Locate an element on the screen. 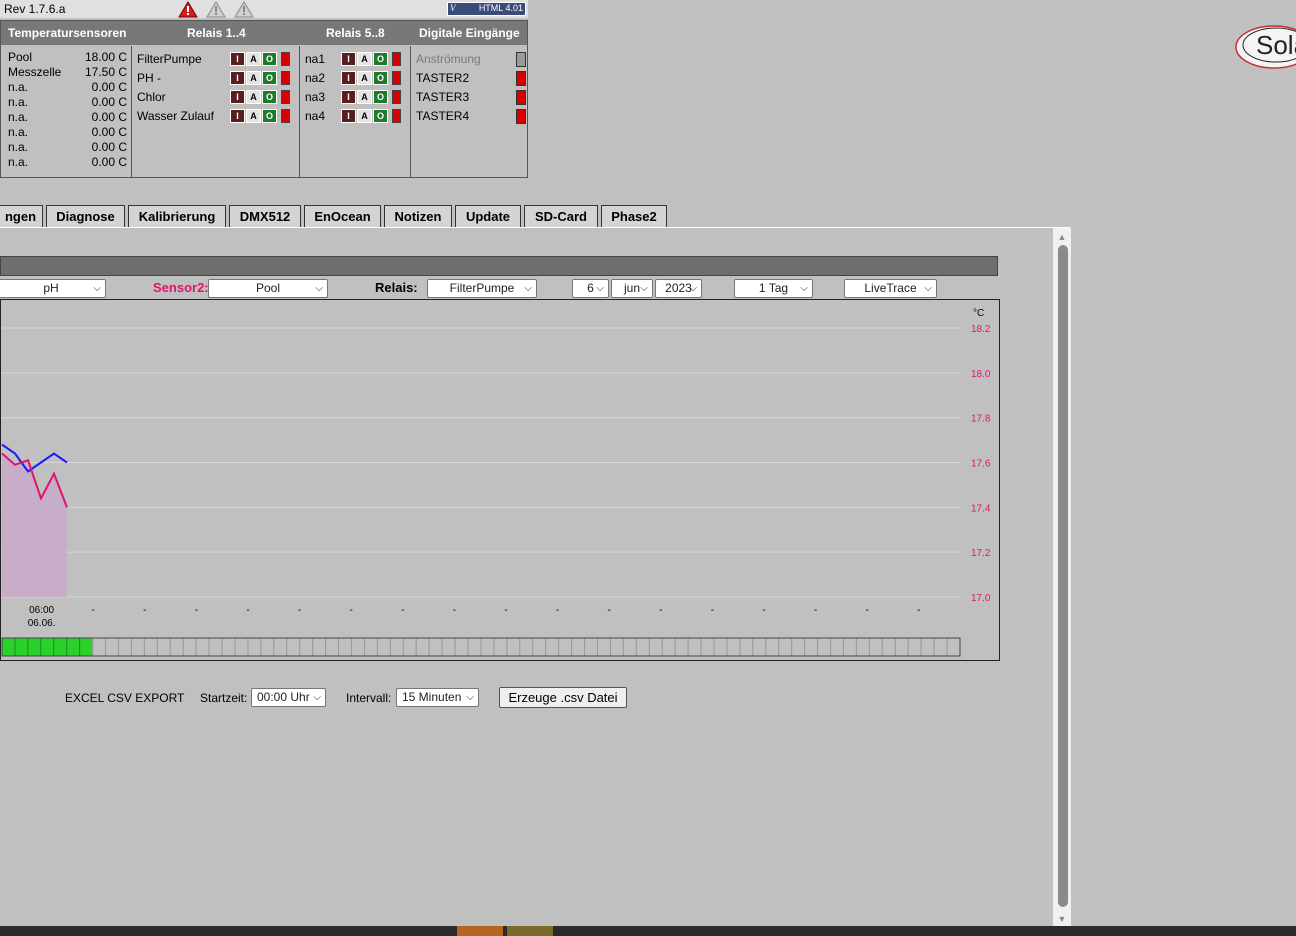  day-select: 6 ⌵ is located at coordinates (590, 288).